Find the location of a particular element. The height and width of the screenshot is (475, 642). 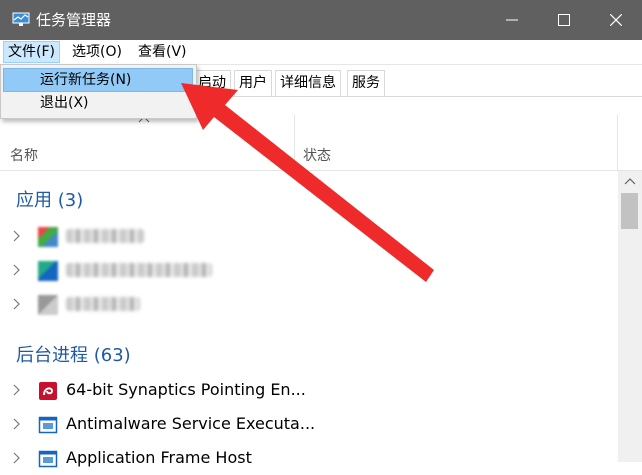

synaptics-icon is located at coordinates (48, 391).